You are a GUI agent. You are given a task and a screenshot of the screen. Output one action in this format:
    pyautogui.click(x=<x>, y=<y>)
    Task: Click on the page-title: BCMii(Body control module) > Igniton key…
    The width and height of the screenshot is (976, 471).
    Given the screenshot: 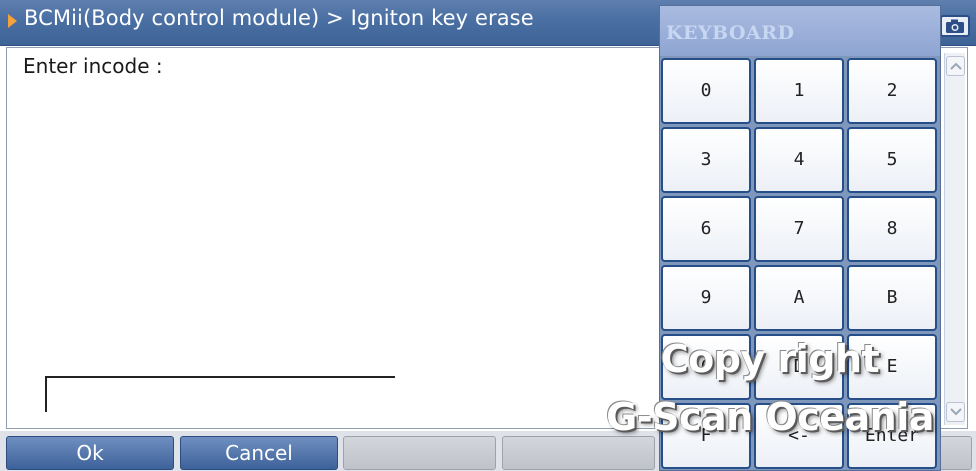 What is the action you would take?
    pyautogui.click(x=279, y=18)
    